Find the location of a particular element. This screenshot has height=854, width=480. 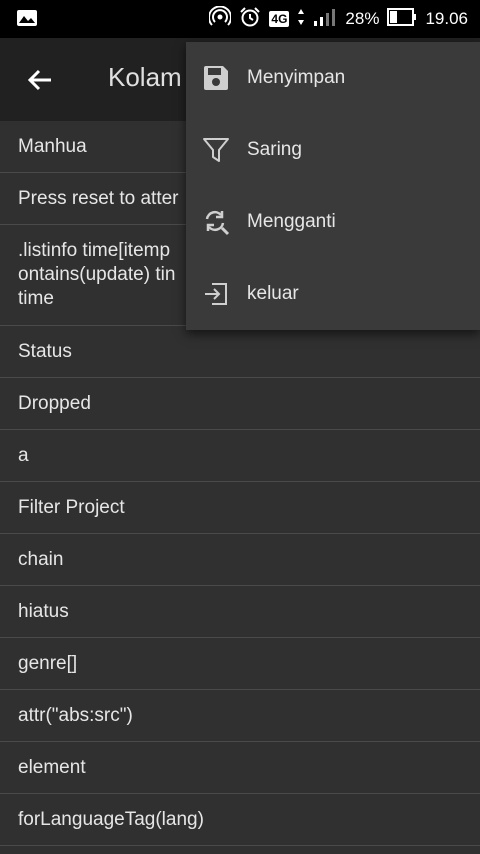

network-type-badge: 4G is located at coordinates (279, 19).